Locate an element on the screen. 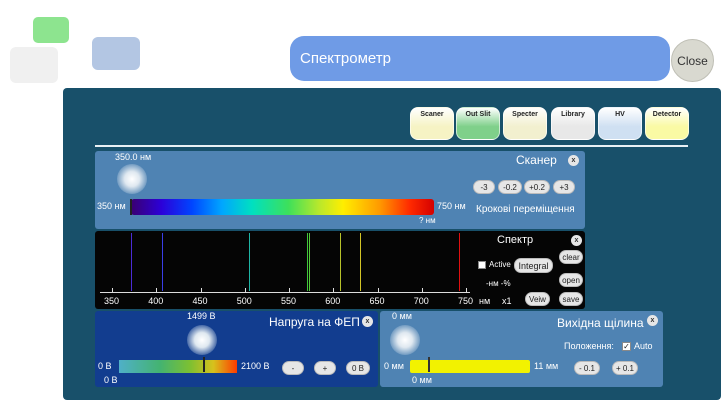 The height and width of the screenshot is (408, 721). spectrum-zoom: x1 is located at coordinates (507, 301).